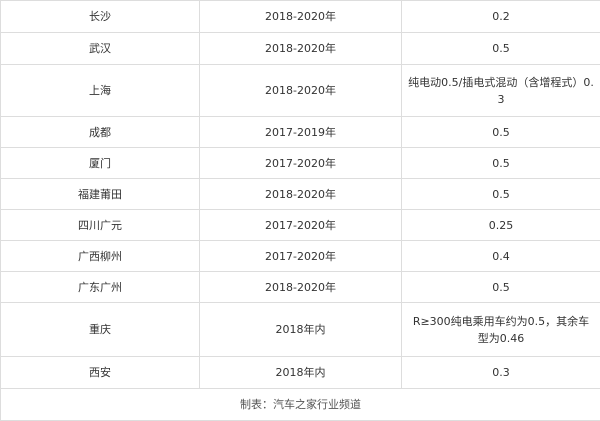 Image resolution: width=600 pixels, height=421 pixels. Describe the element at coordinates (100, 225) in the screenshot. I see `city-cell: 四川广元` at that location.